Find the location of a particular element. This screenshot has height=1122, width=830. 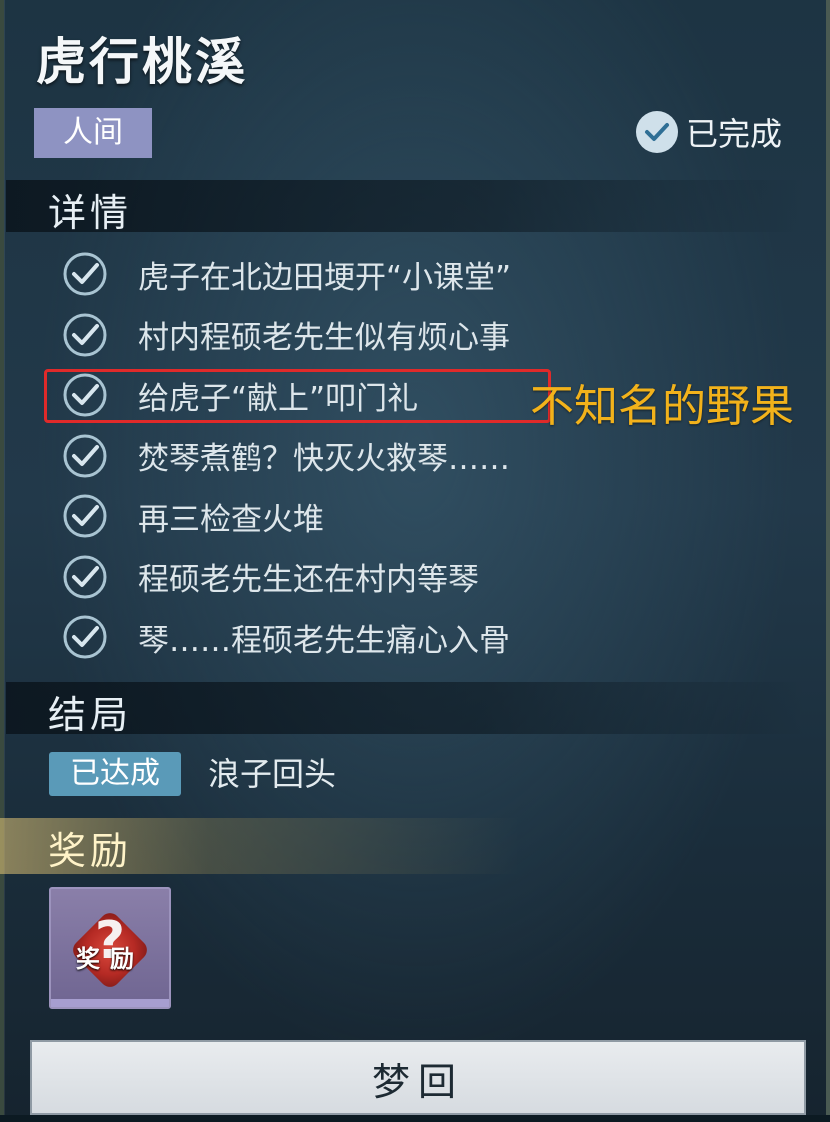

task-item: 程硕老先生还在村内等琴 is located at coordinates (362, 577).